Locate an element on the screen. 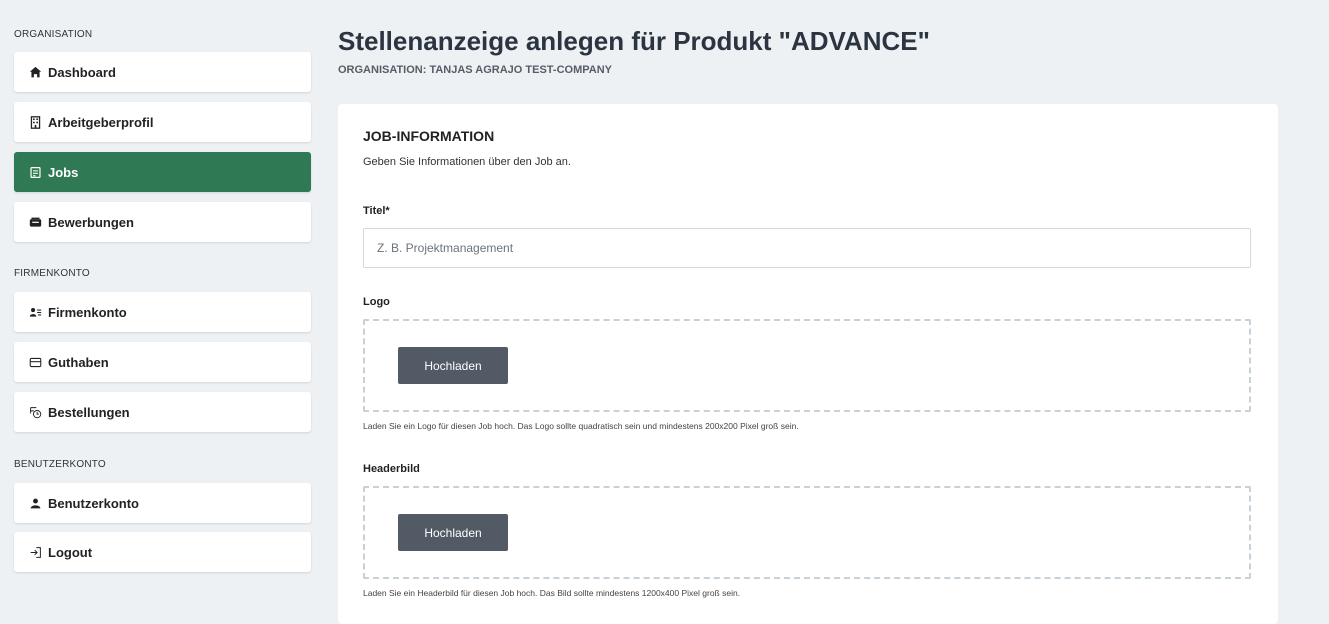  section-label-benutzerkonto: BENUTZERKONTO is located at coordinates (60, 464).